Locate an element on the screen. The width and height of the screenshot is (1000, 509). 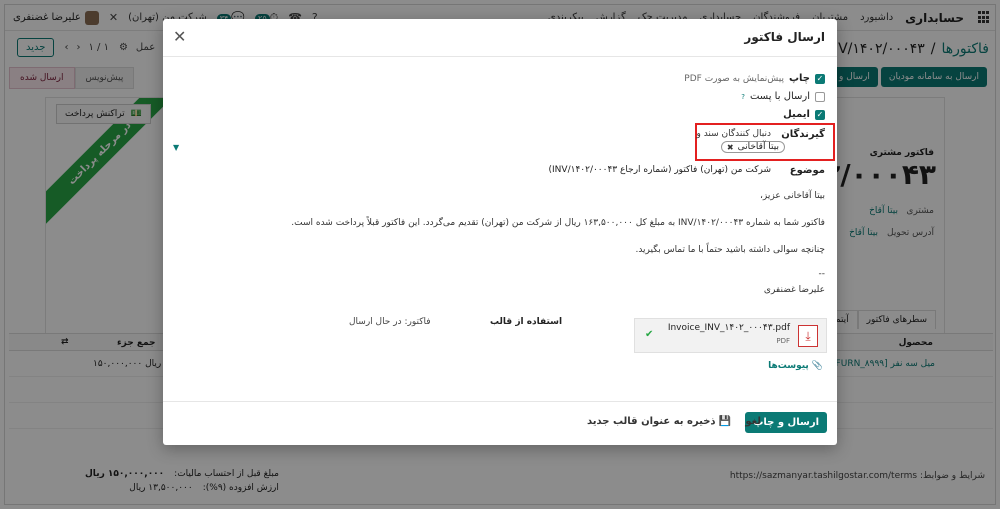
print-sublabel: پیش‌نمایش به صورت PDF is located at coordinates (734, 78).